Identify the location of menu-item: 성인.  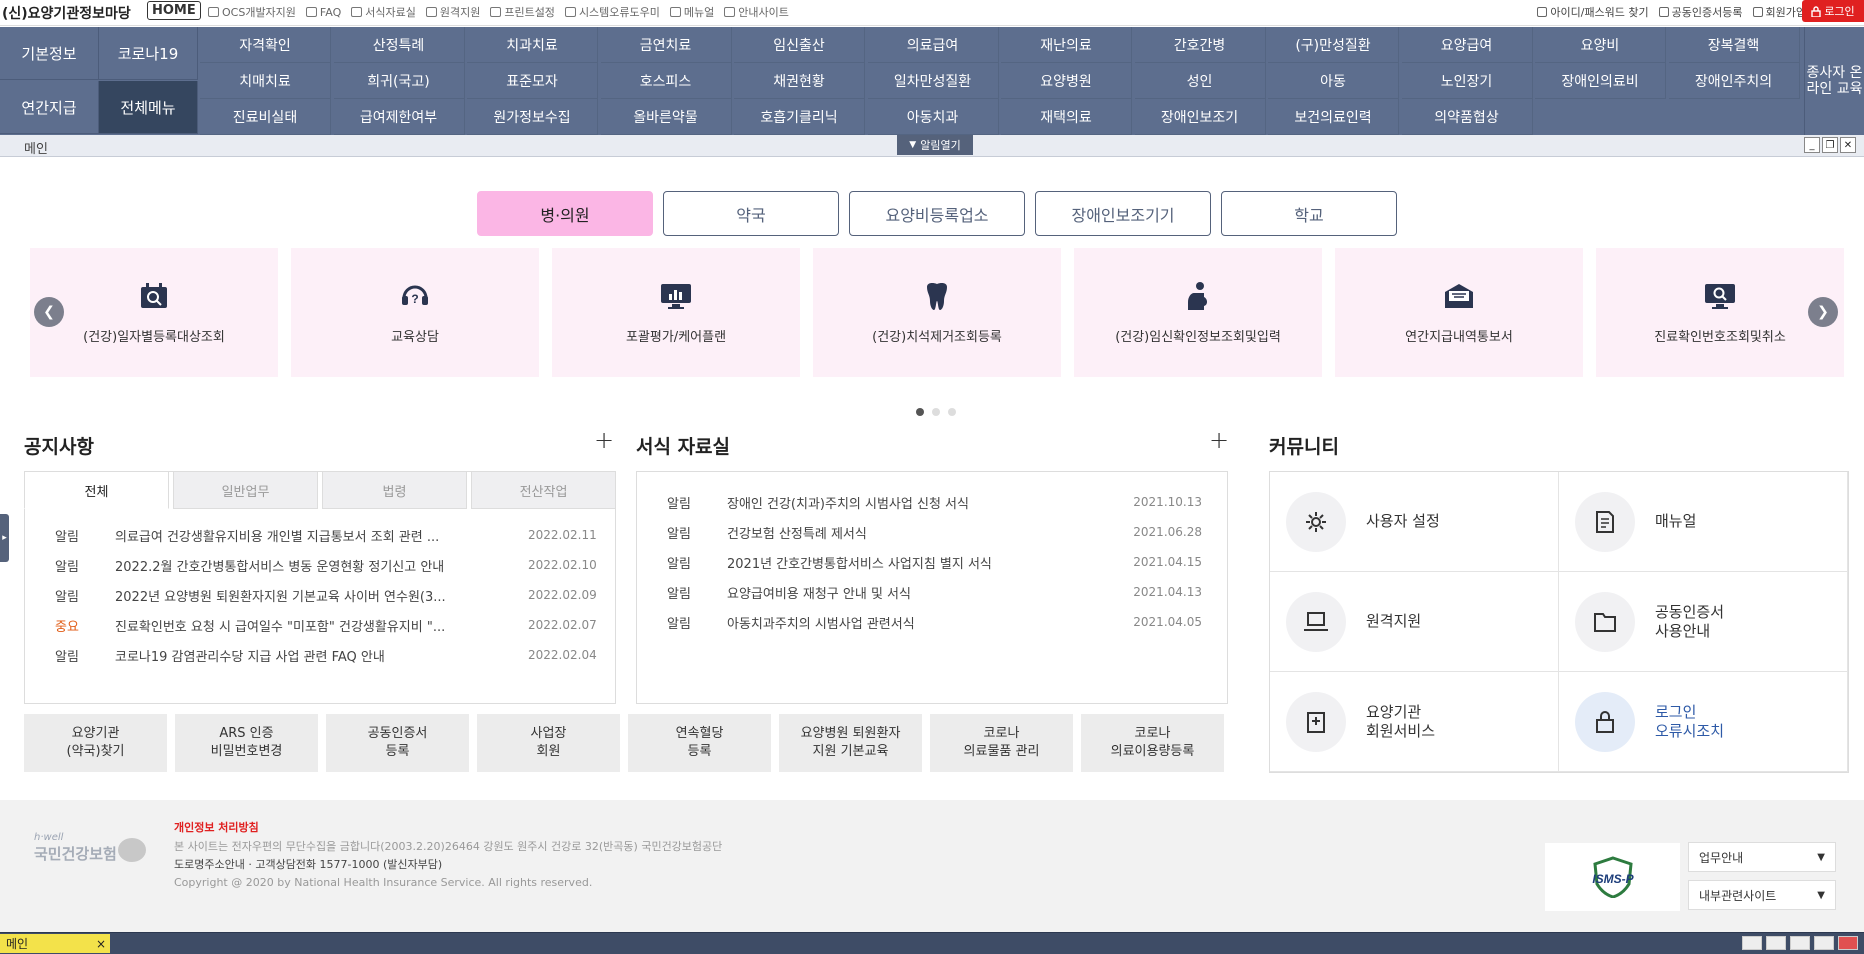
(1200, 81).